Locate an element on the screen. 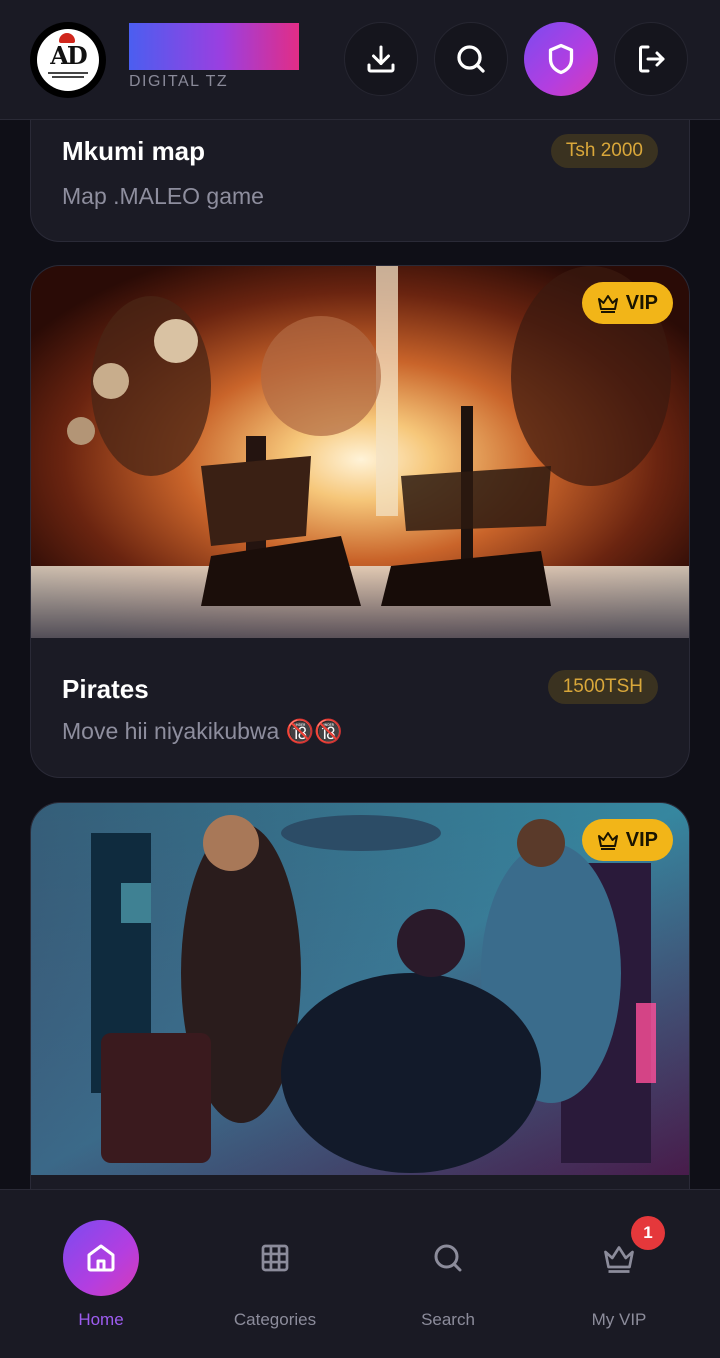 The width and height of the screenshot is (720, 1358). shield-button is located at coordinates (561, 59).